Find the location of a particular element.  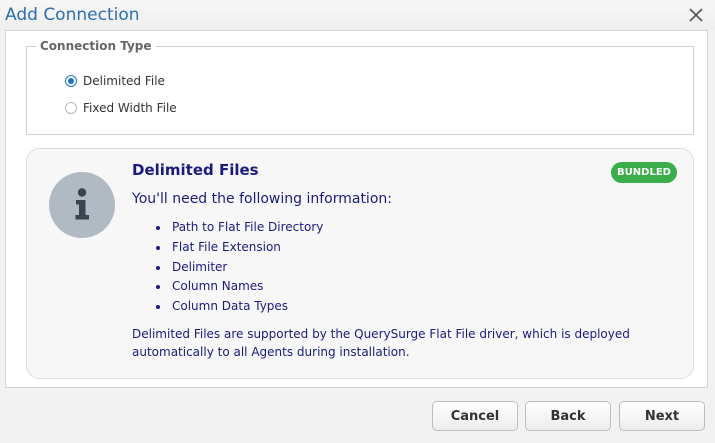

radio-button-unselected is located at coordinates (71, 108).